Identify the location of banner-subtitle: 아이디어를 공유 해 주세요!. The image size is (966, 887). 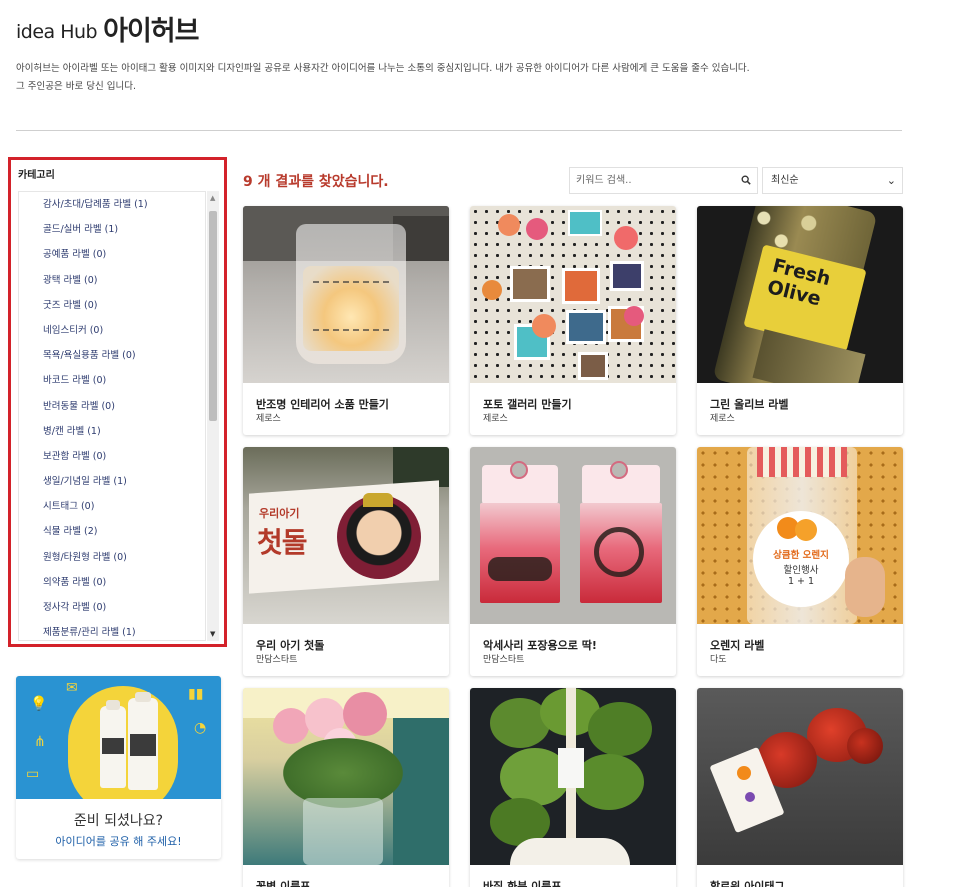
(118, 841).